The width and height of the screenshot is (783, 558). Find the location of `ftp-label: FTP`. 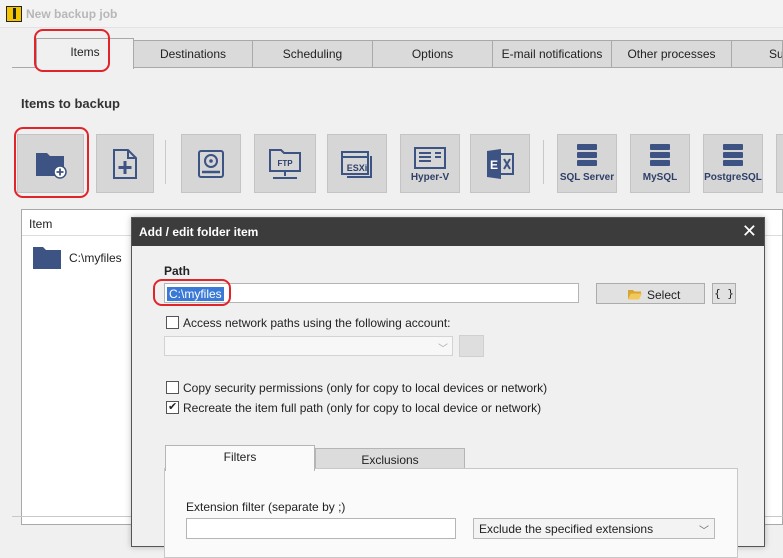

ftp-label: FTP is located at coordinates (285, 163).